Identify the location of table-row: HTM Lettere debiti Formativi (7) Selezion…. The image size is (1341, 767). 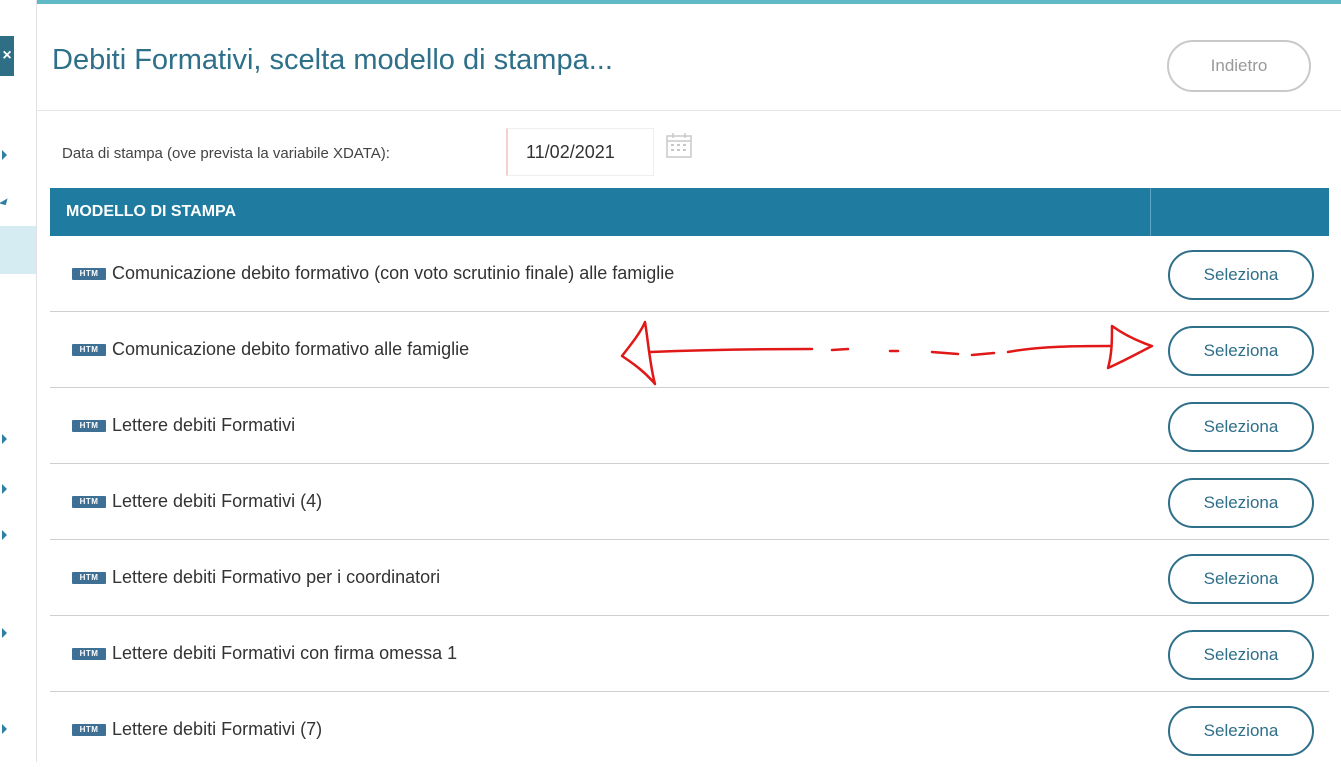
(689, 729).